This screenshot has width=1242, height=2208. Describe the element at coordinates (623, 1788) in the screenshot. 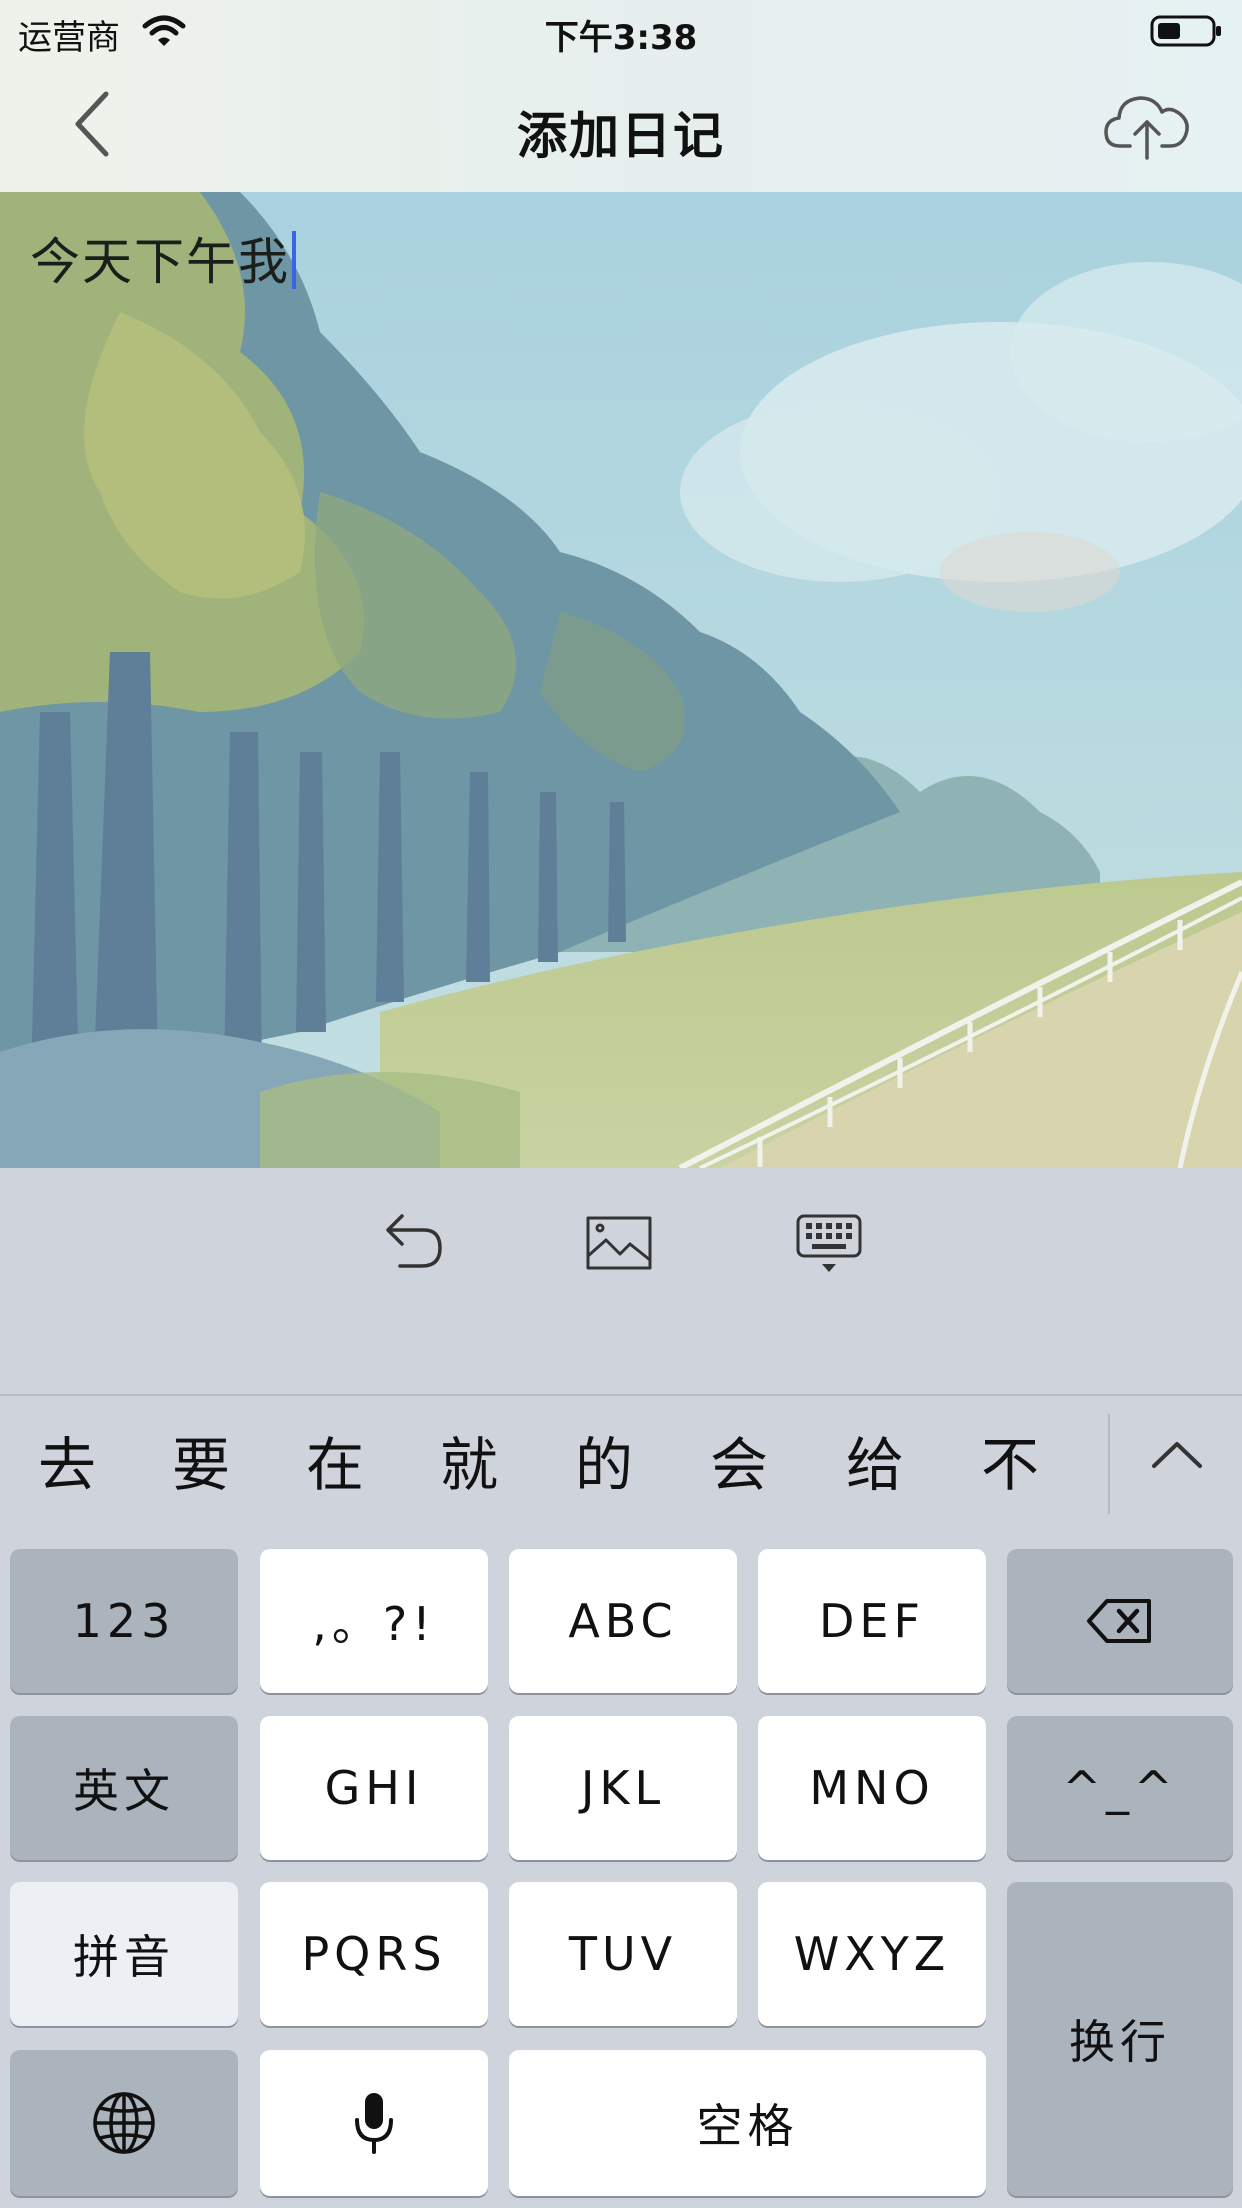

I see `key-jkl: JKL` at that location.